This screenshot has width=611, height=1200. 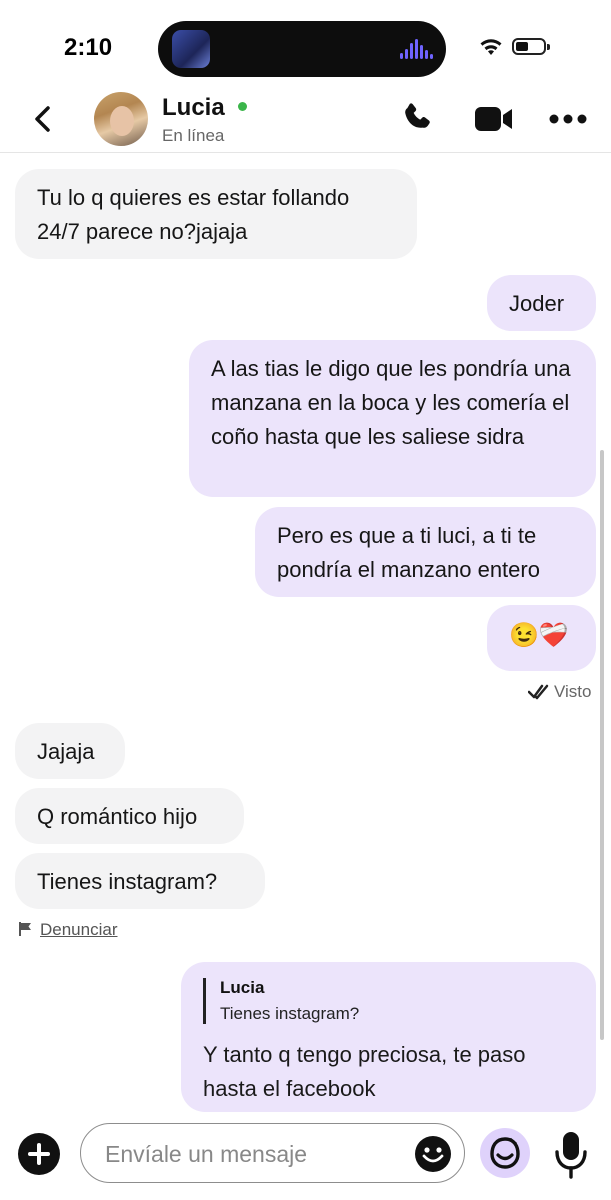 I want to click on sticker-icon, so click(x=505, y=1153).